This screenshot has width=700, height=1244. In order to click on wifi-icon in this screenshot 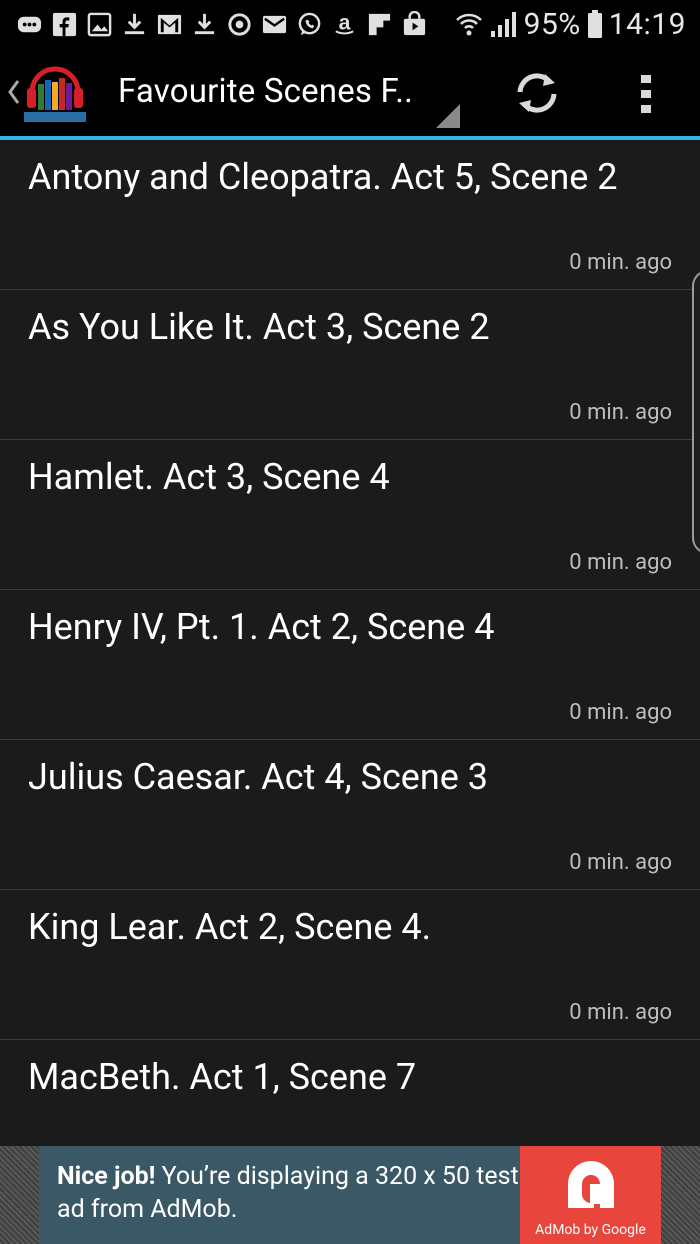, I will do `click(469, 24)`.